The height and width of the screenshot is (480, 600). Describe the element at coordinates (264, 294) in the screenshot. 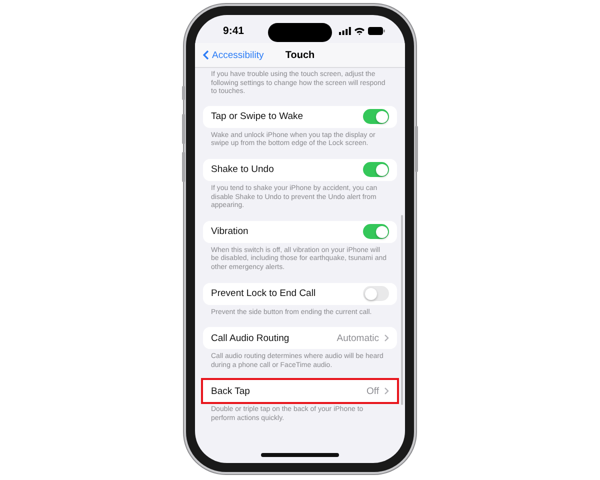

I see `row-label: Prevent Lock to End Call` at that location.